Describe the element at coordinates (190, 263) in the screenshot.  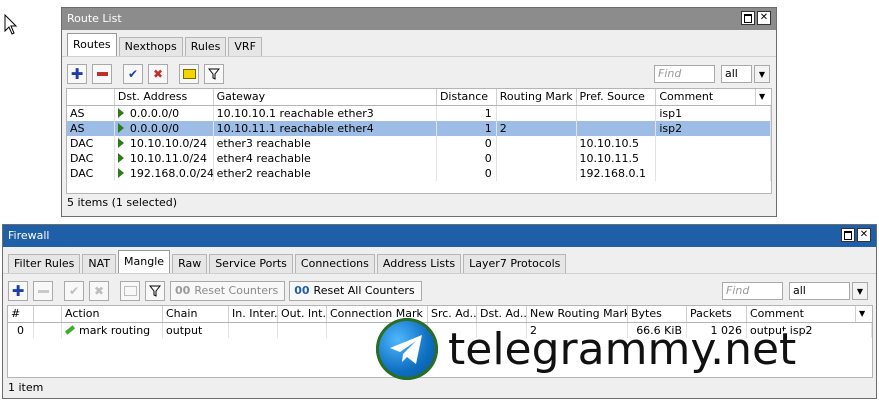
I see `tab-raw: Raw` at that location.